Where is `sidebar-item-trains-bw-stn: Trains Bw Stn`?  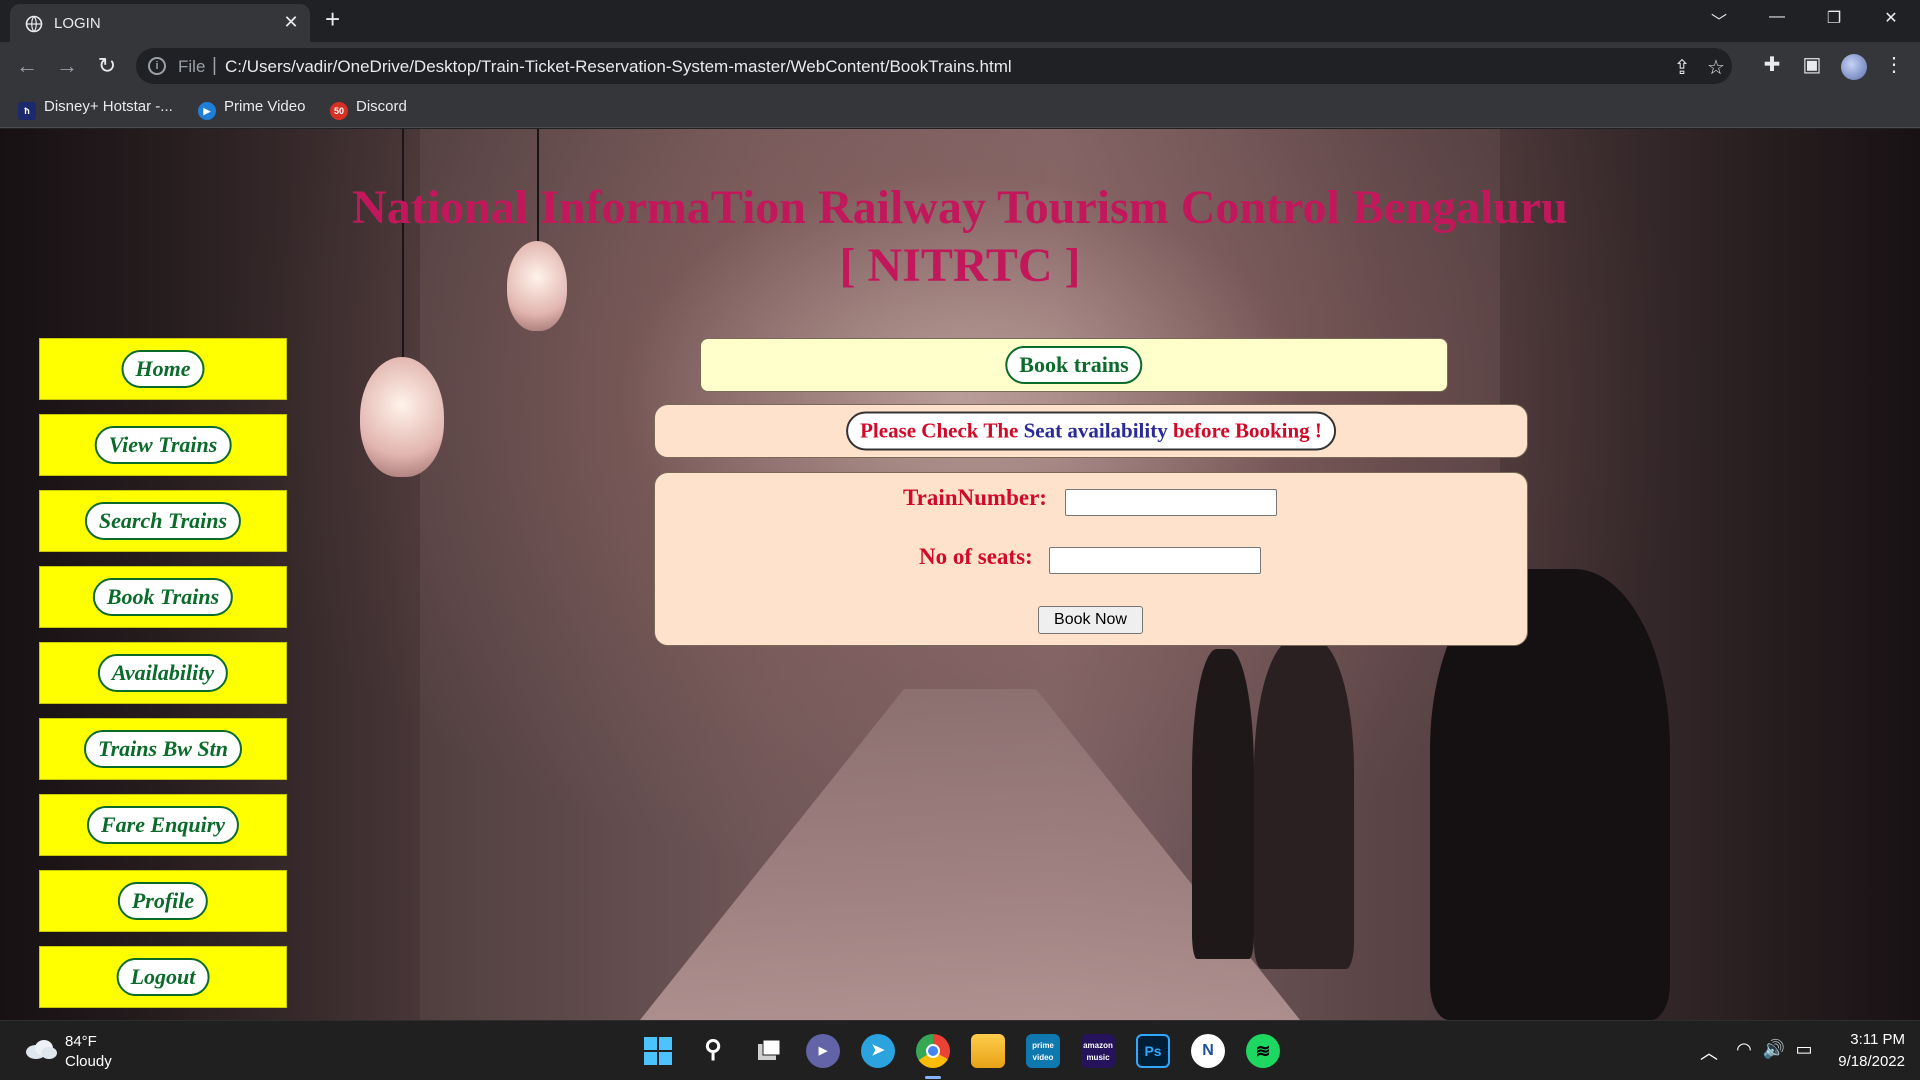 sidebar-item-trains-bw-stn: Trains Bw Stn is located at coordinates (163, 749).